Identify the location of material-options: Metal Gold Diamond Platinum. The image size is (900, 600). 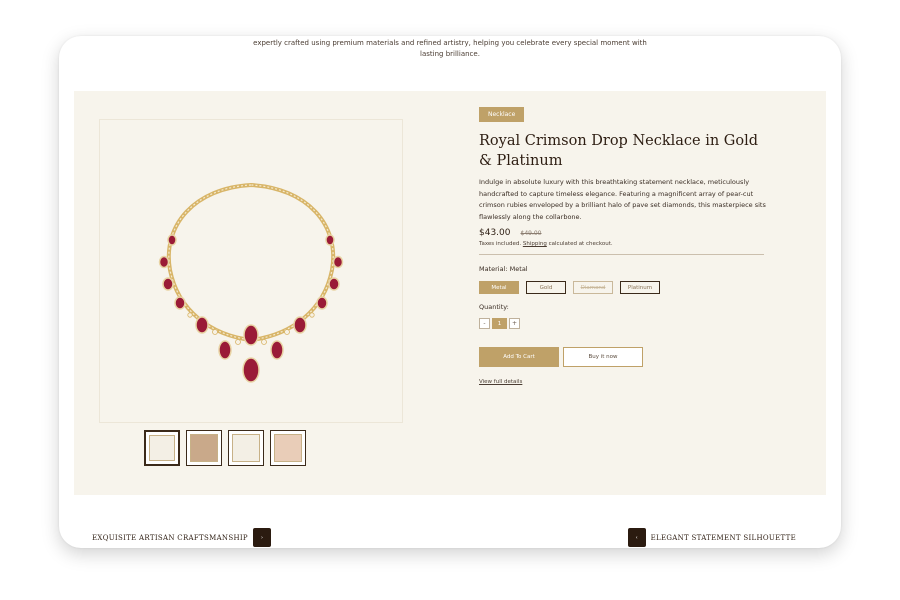
(569, 287).